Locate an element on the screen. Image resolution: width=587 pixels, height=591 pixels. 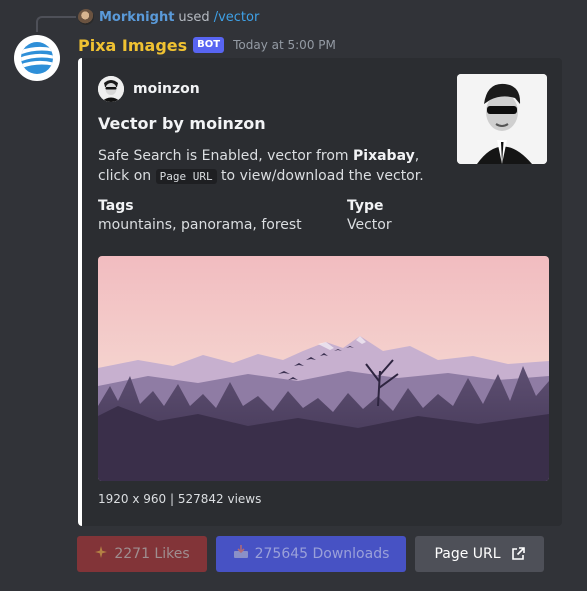
message-header: Pixa Images BOT Today at 5:00 PM is located at coordinates (207, 45).